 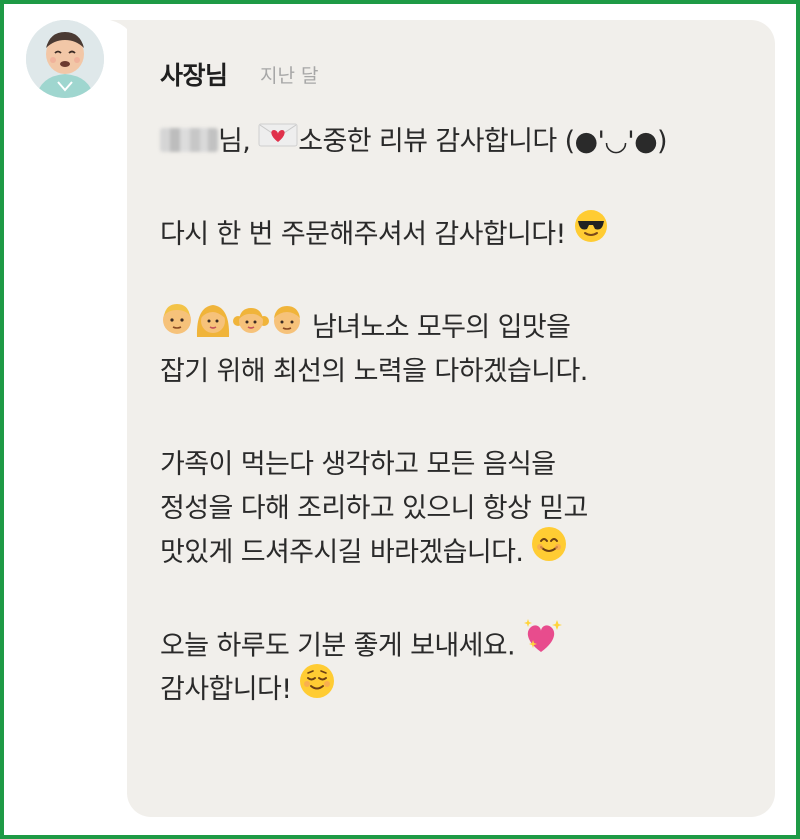 What do you see at coordinates (543, 644) in the screenshot?
I see `sparkling-heart-icon` at bounding box center [543, 644].